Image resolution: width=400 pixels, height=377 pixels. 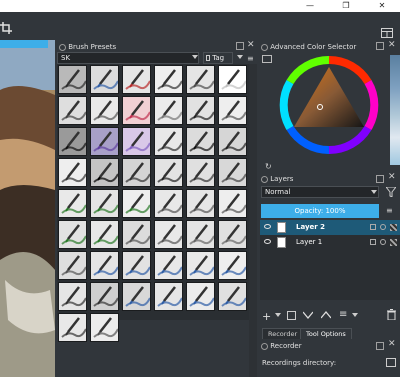 What do you see at coordinates (195, 57) in the screenshot?
I see `chevron-down-icon` at bounding box center [195, 57].